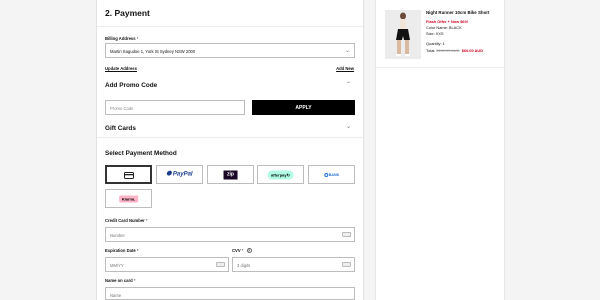  What do you see at coordinates (131, 85) in the screenshot?
I see `promo-code-heading: Add Promo Code` at bounding box center [131, 85].